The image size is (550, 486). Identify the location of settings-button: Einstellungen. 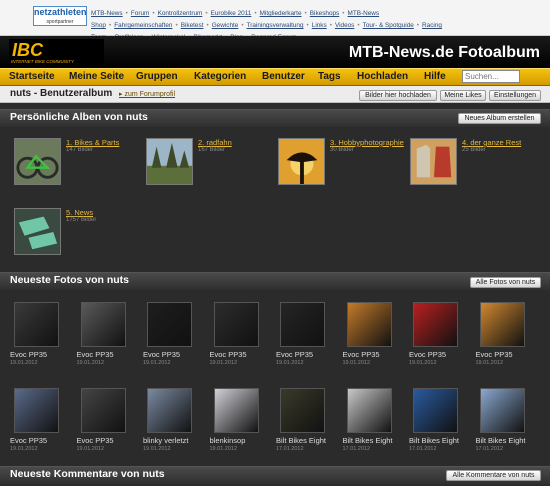
(515, 95).